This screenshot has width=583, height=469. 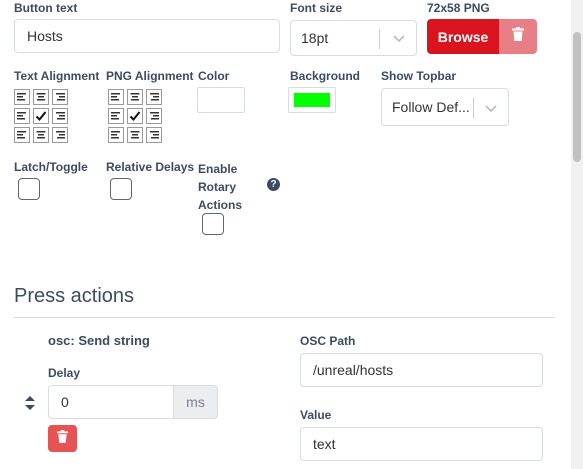 I want to click on delay-value: 0, so click(x=65, y=402).